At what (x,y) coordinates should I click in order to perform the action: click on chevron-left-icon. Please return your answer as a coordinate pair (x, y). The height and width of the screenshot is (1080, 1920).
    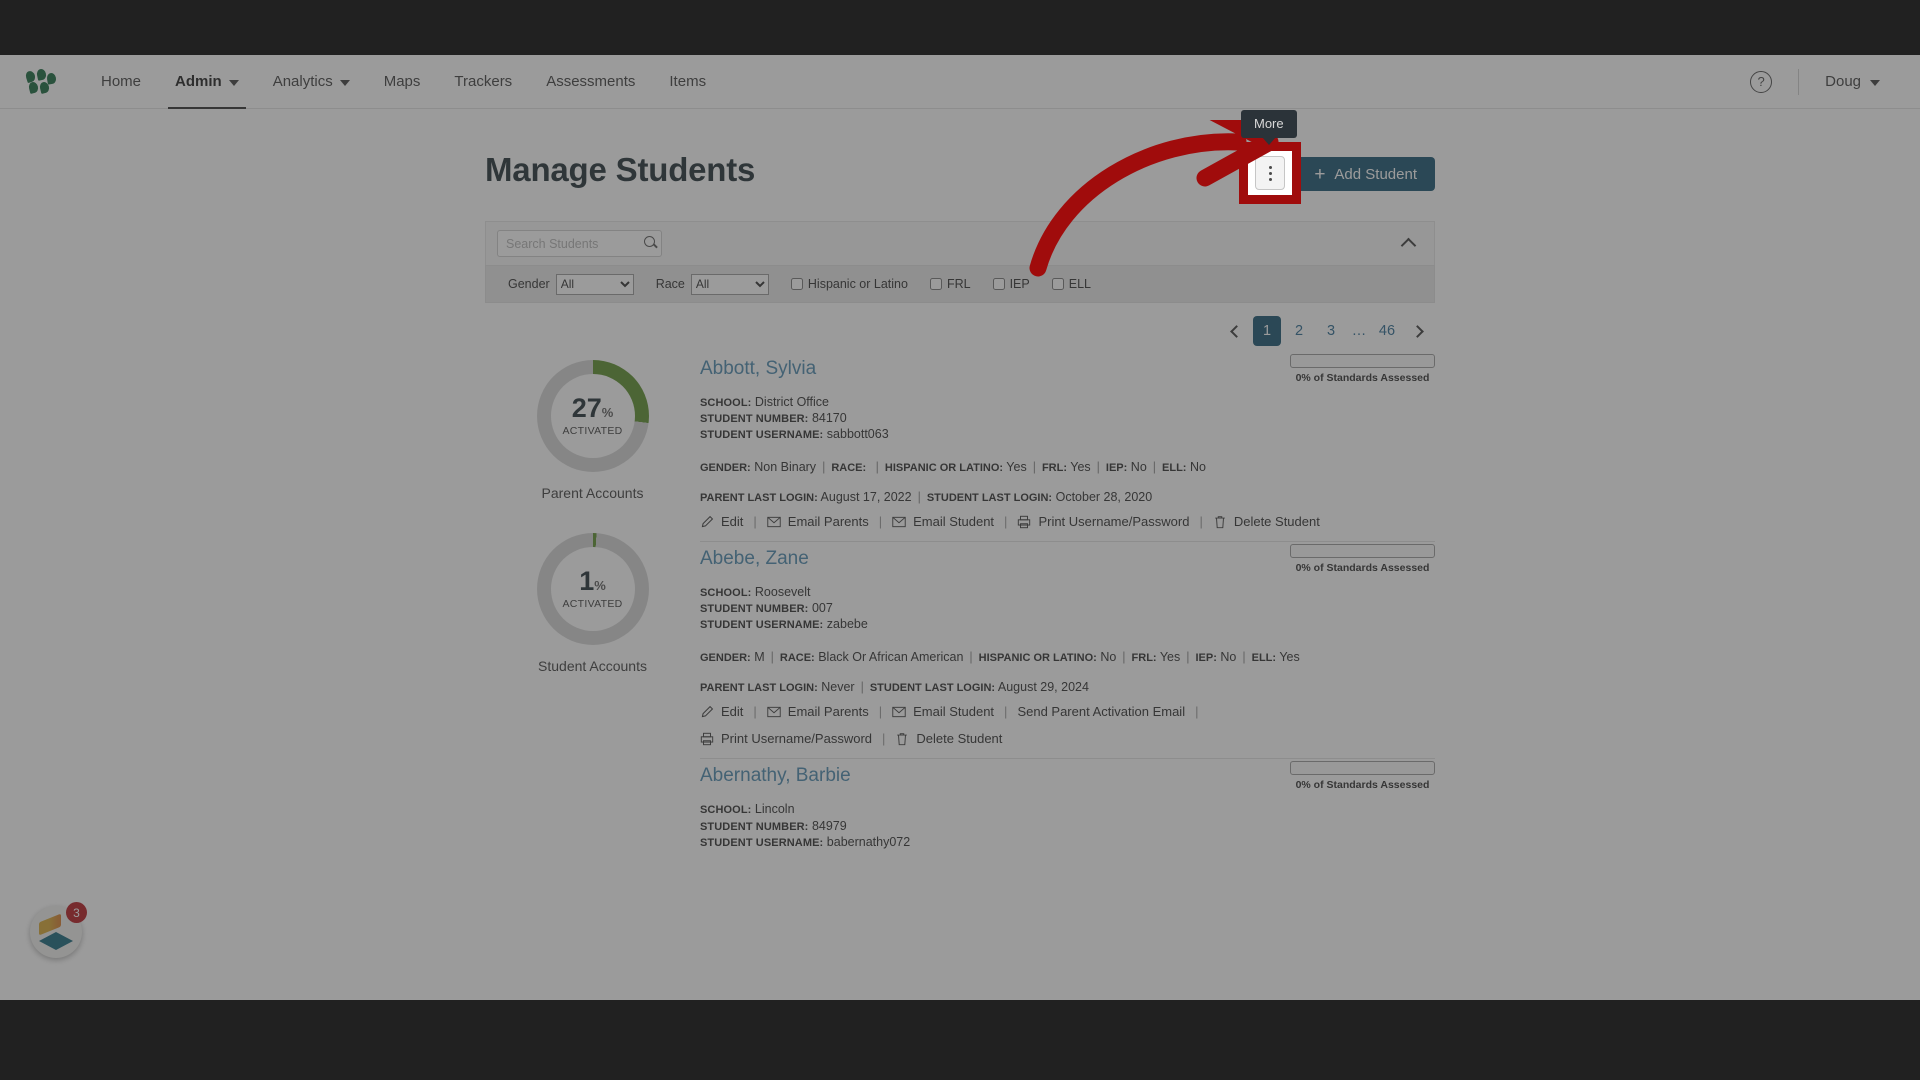
    Looking at the image, I should click on (1235, 331).